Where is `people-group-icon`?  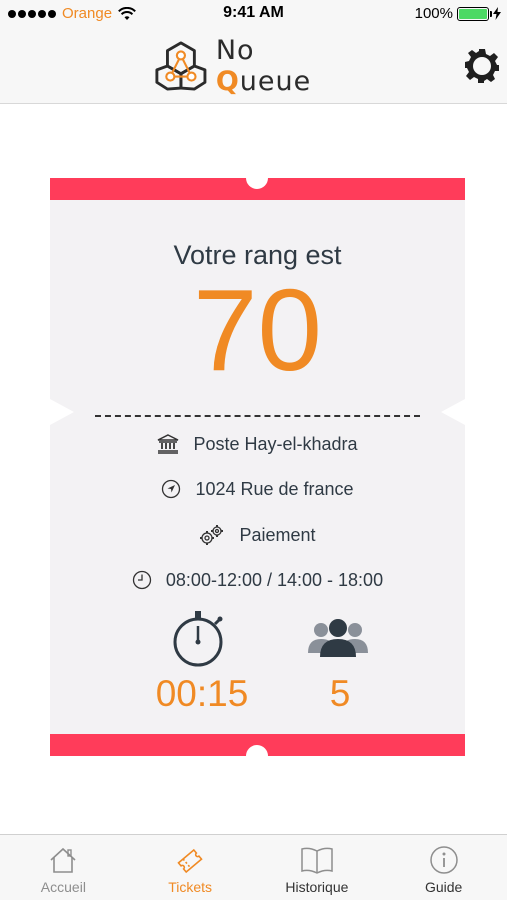 people-group-icon is located at coordinates (338, 642).